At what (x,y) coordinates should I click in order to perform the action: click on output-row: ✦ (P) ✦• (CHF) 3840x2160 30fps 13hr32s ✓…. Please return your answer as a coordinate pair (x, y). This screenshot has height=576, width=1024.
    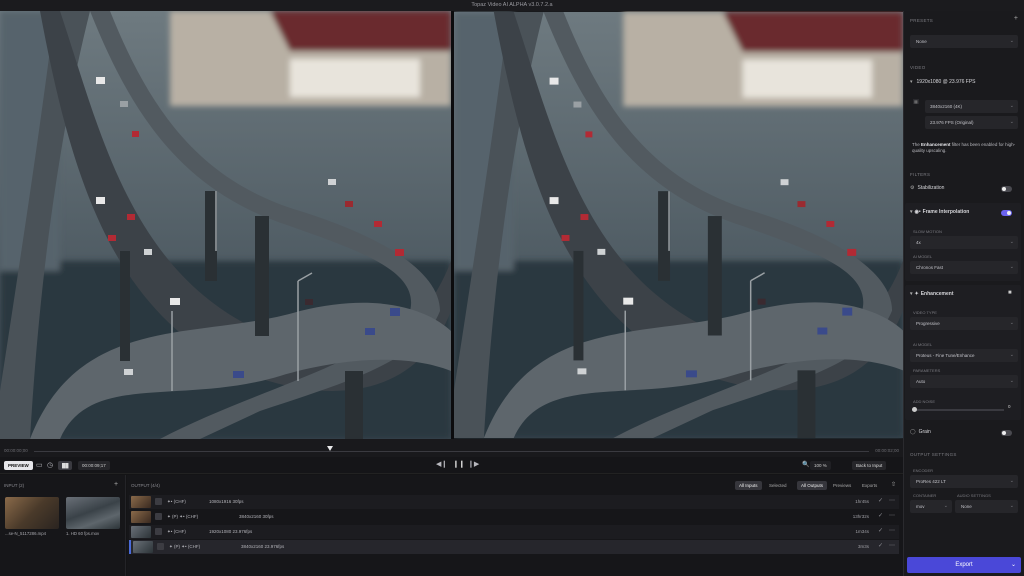
    Looking at the image, I should click on (514, 517).